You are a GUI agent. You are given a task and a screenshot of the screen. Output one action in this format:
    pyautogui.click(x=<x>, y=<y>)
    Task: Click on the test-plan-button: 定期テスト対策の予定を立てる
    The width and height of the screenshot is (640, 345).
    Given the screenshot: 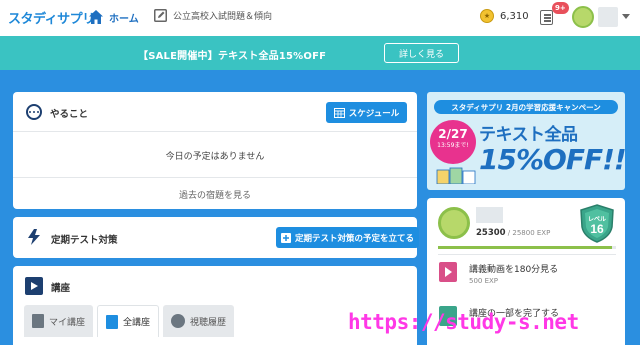 What is the action you would take?
    pyautogui.click(x=347, y=237)
    